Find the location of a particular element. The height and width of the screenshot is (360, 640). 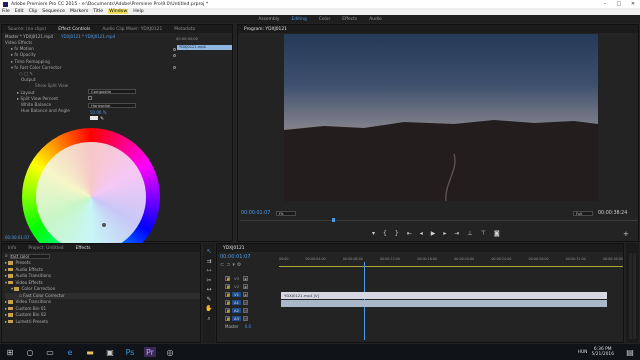

balance-handle is located at coordinates (104, 225).